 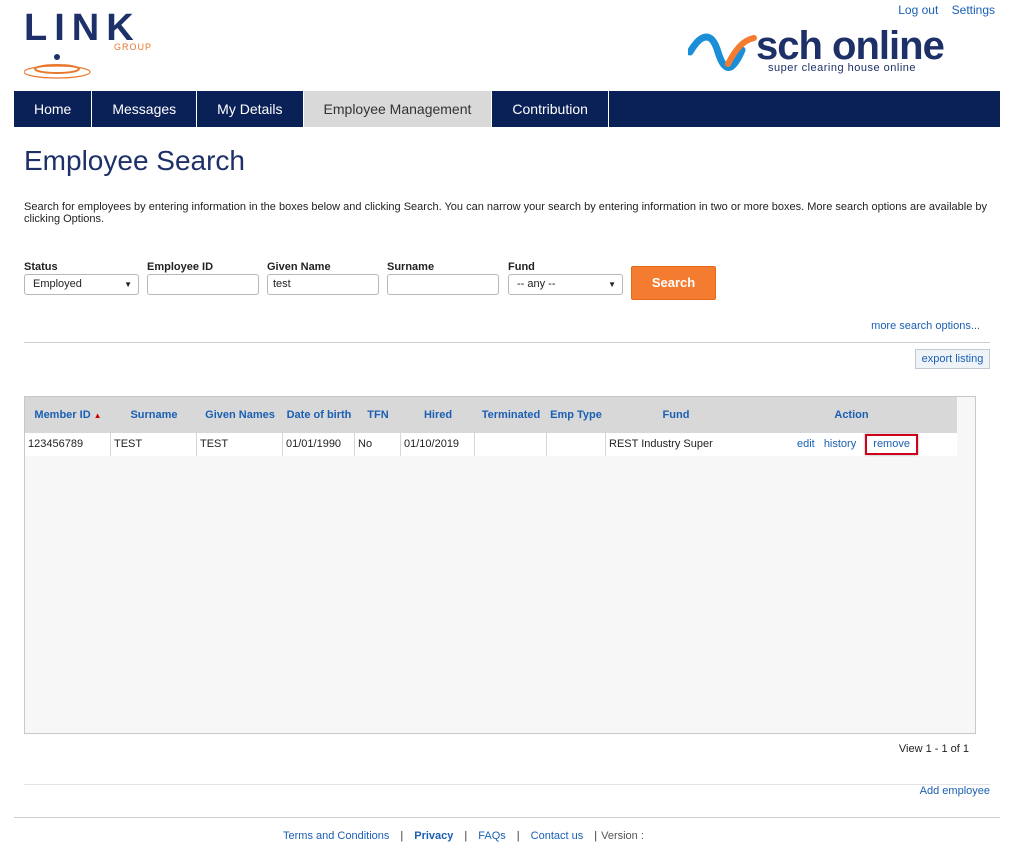 I want to click on cell-surname: TEST, so click(x=154, y=444).